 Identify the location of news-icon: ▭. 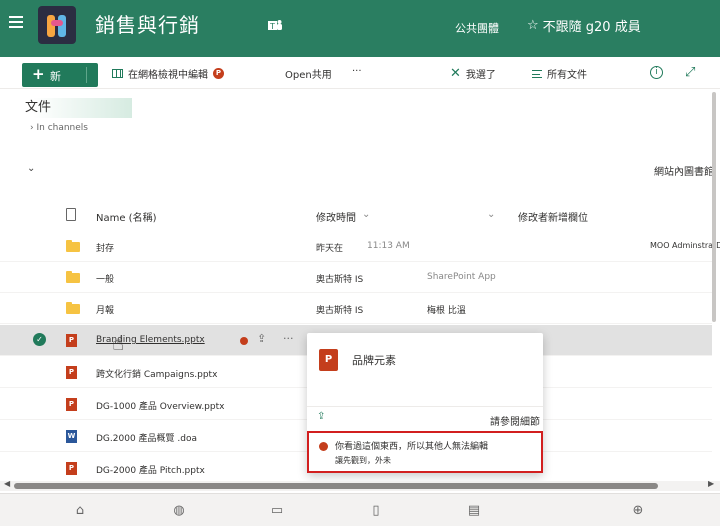
(277, 511).